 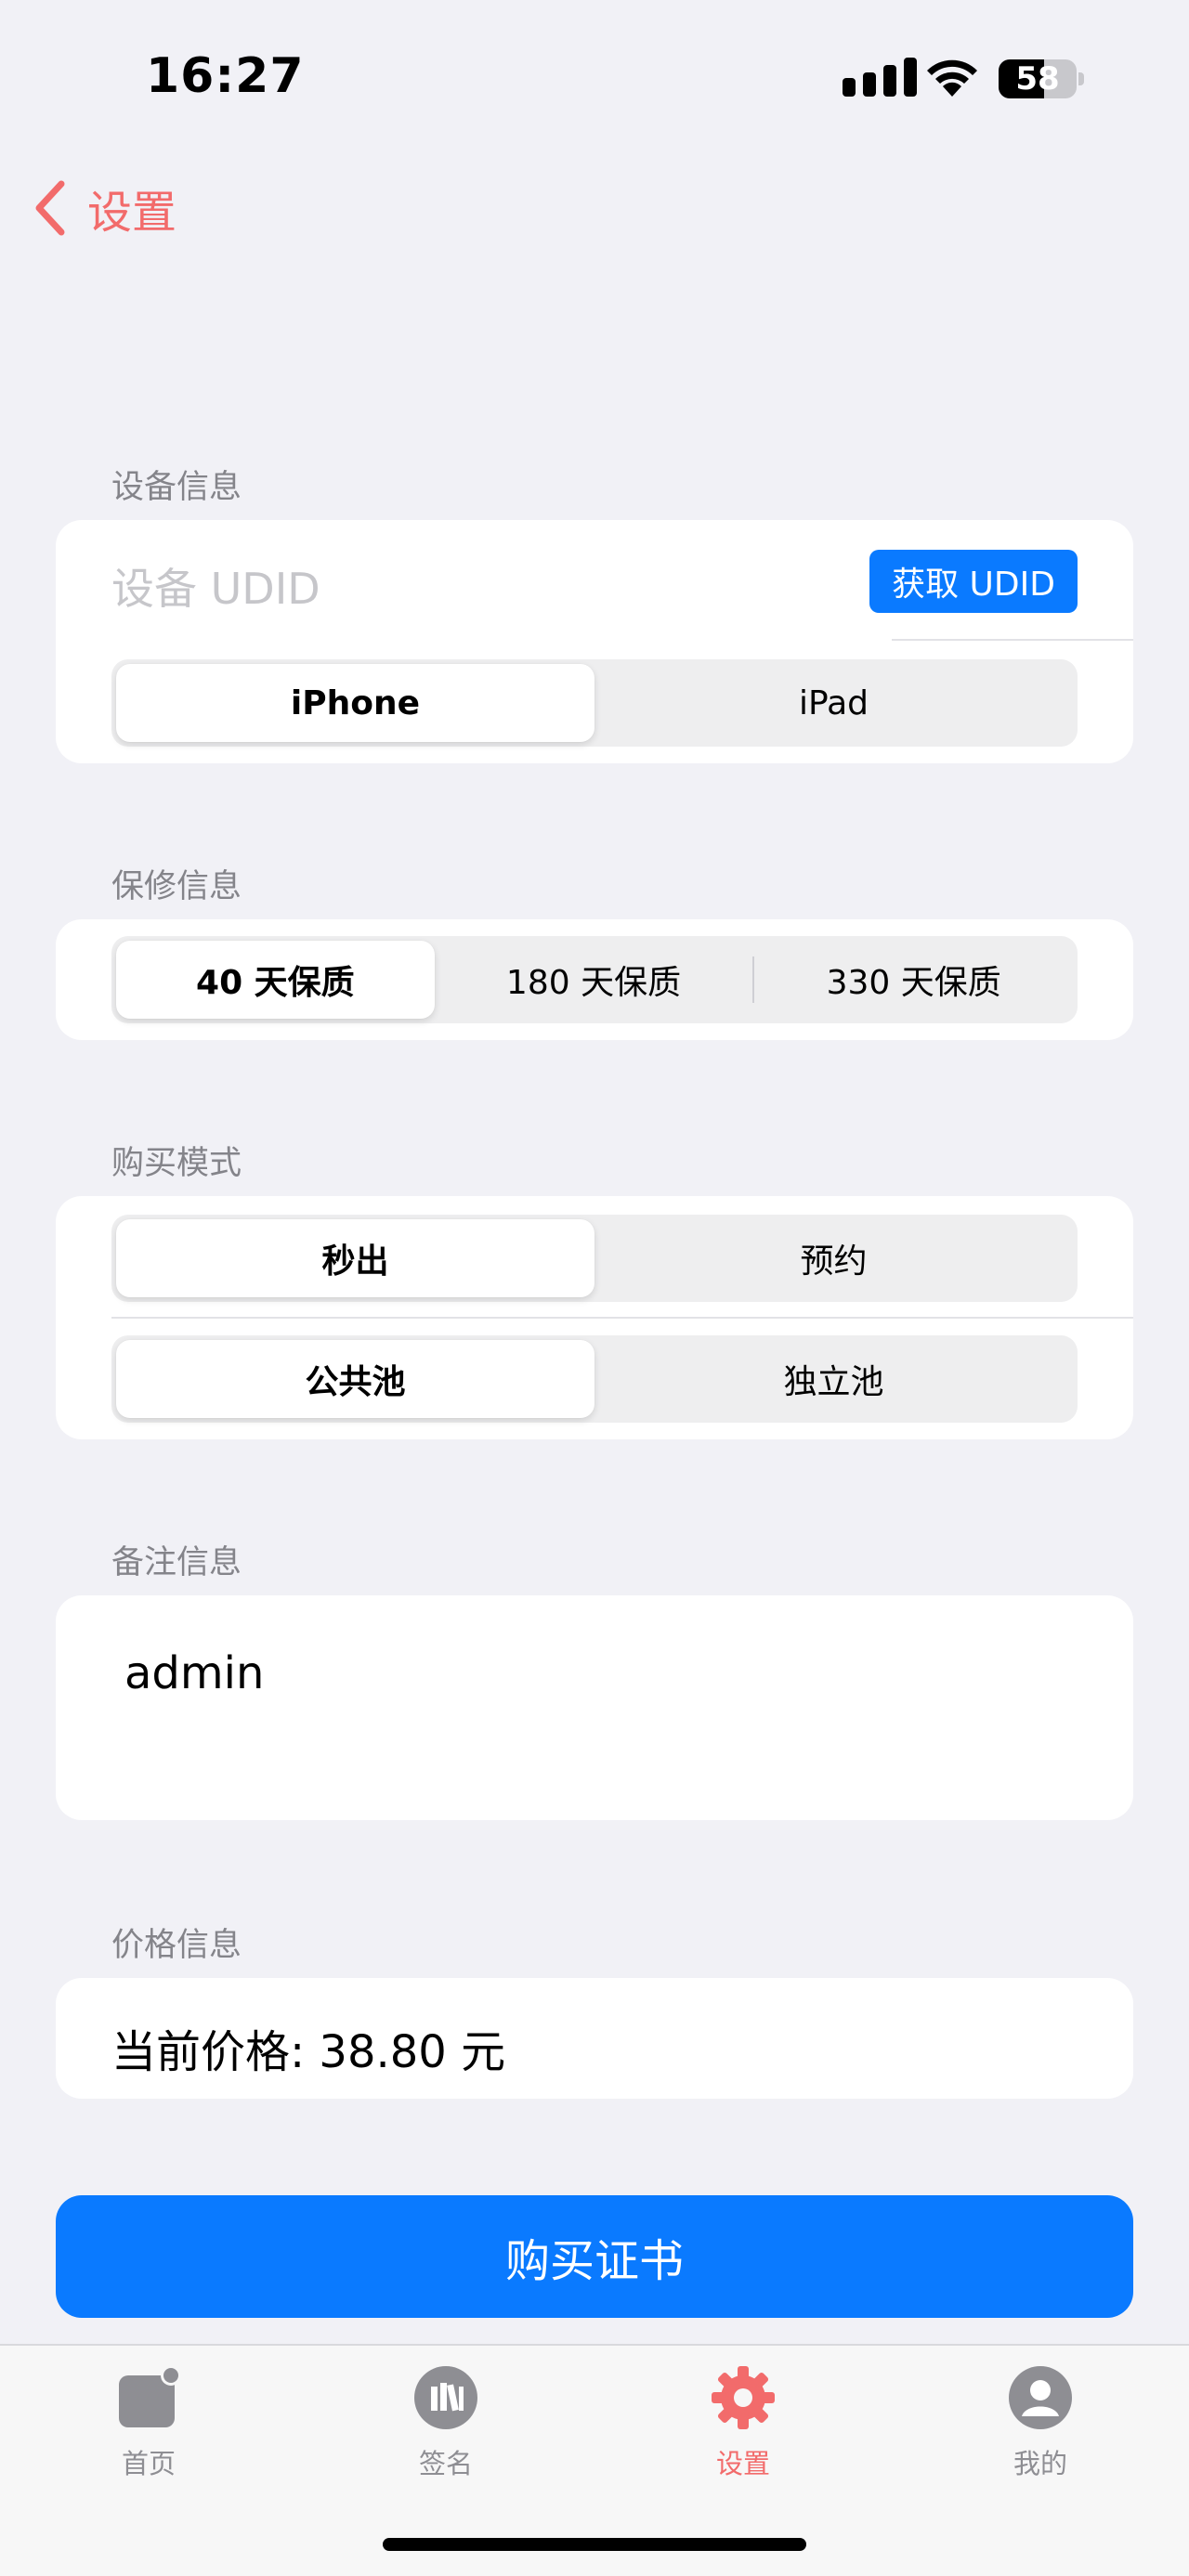 I want to click on tab-label: 设置, so click(x=742, y=2463).